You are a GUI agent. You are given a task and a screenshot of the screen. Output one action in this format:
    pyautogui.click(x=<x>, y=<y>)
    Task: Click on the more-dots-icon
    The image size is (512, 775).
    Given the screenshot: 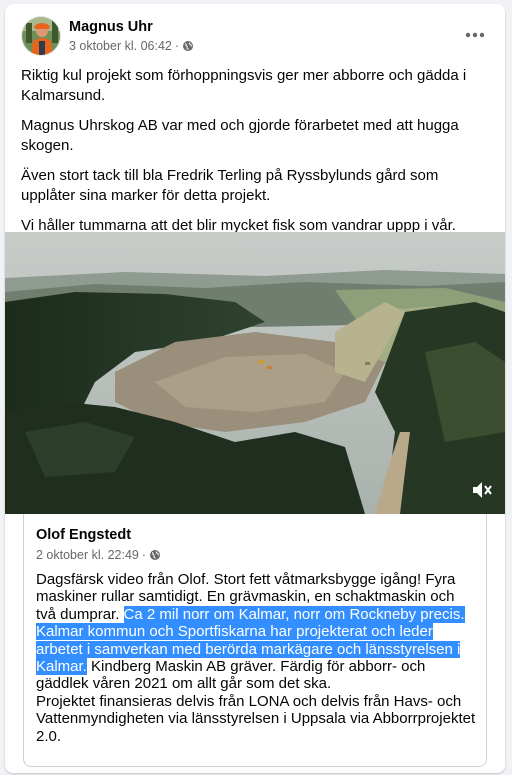 What is the action you would take?
    pyautogui.click(x=475, y=35)
    